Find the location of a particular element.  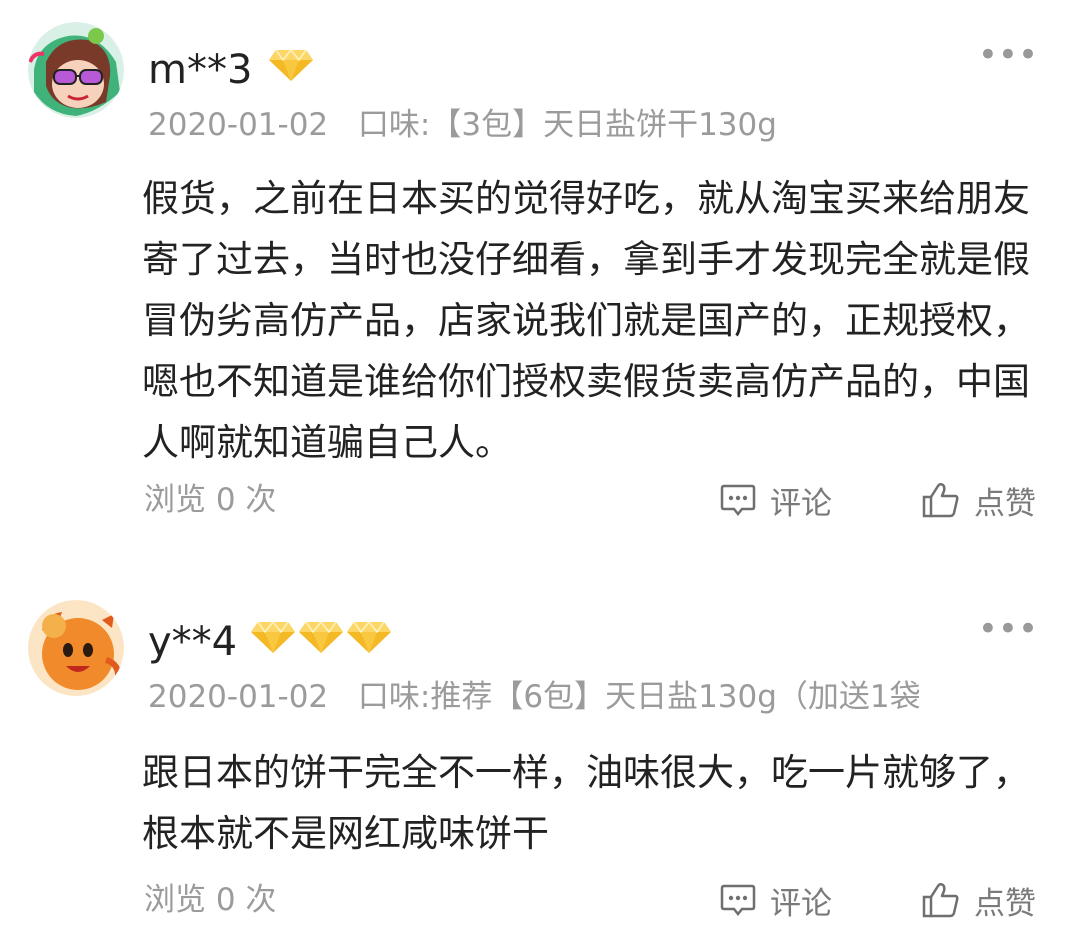

flavor-variant: 【3包】天日盐饼干130g is located at coordinates (603, 125).